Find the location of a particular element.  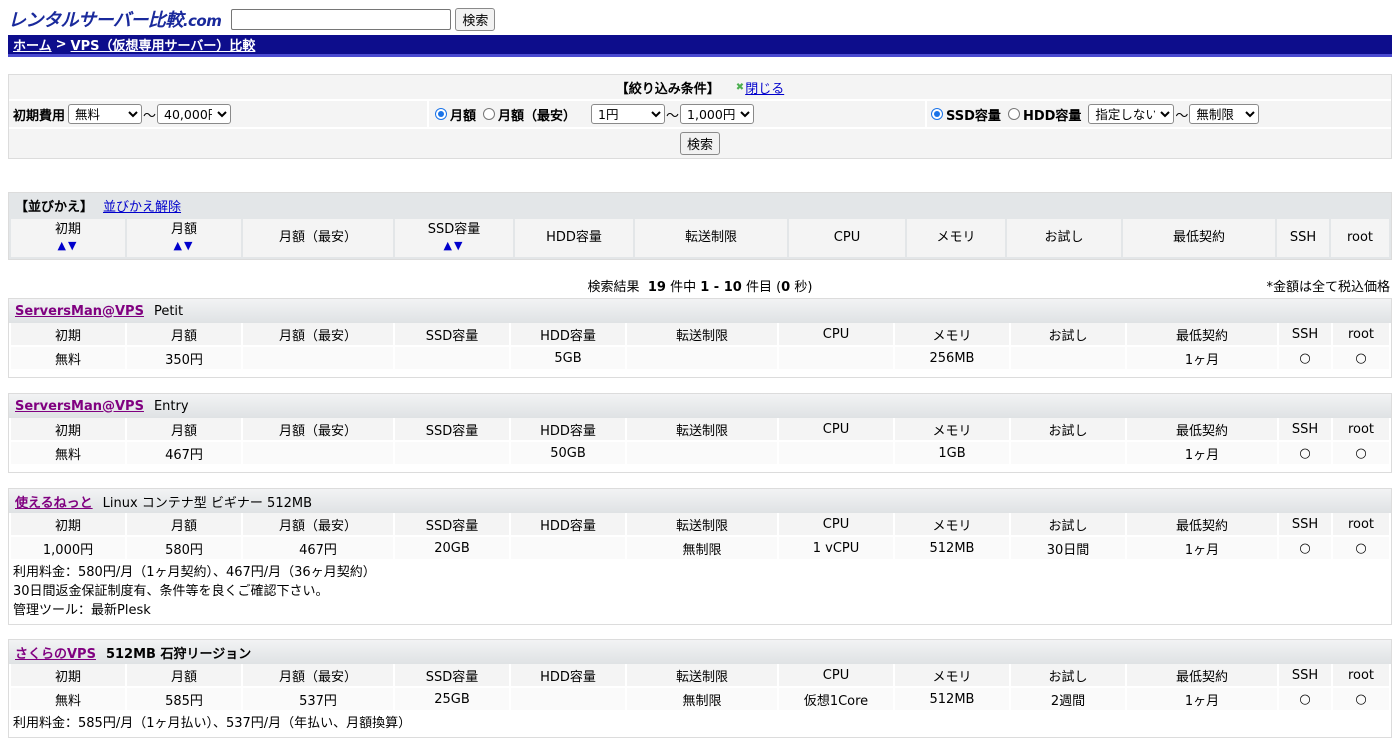

breadcrumb-home-link: ホーム is located at coordinates (32, 44).